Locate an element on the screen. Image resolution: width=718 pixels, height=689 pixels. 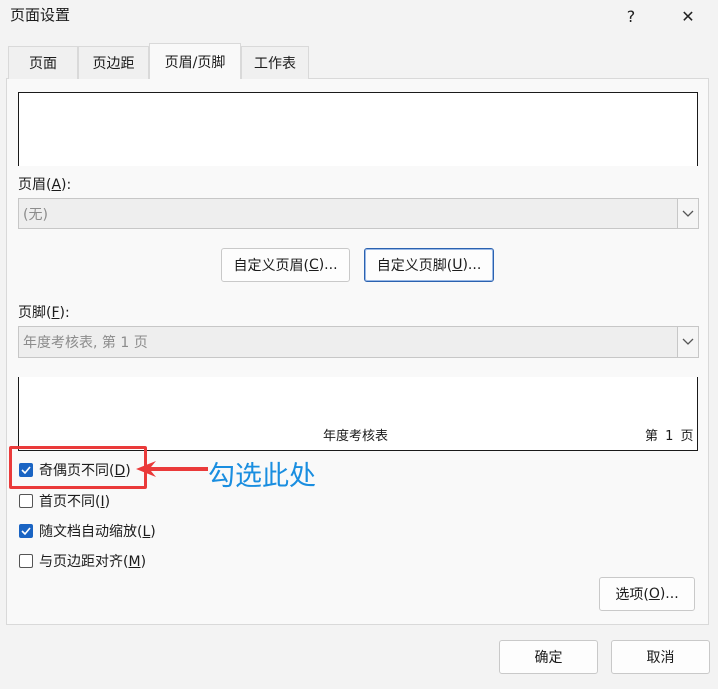
help-icon: ? is located at coordinates (631, 16).